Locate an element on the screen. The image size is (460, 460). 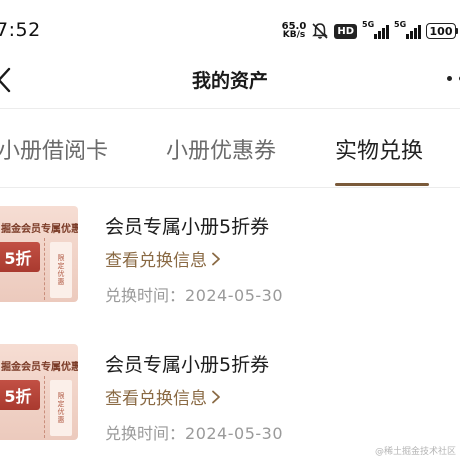
battery-icon: 100 is located at coordinates (442, 31).